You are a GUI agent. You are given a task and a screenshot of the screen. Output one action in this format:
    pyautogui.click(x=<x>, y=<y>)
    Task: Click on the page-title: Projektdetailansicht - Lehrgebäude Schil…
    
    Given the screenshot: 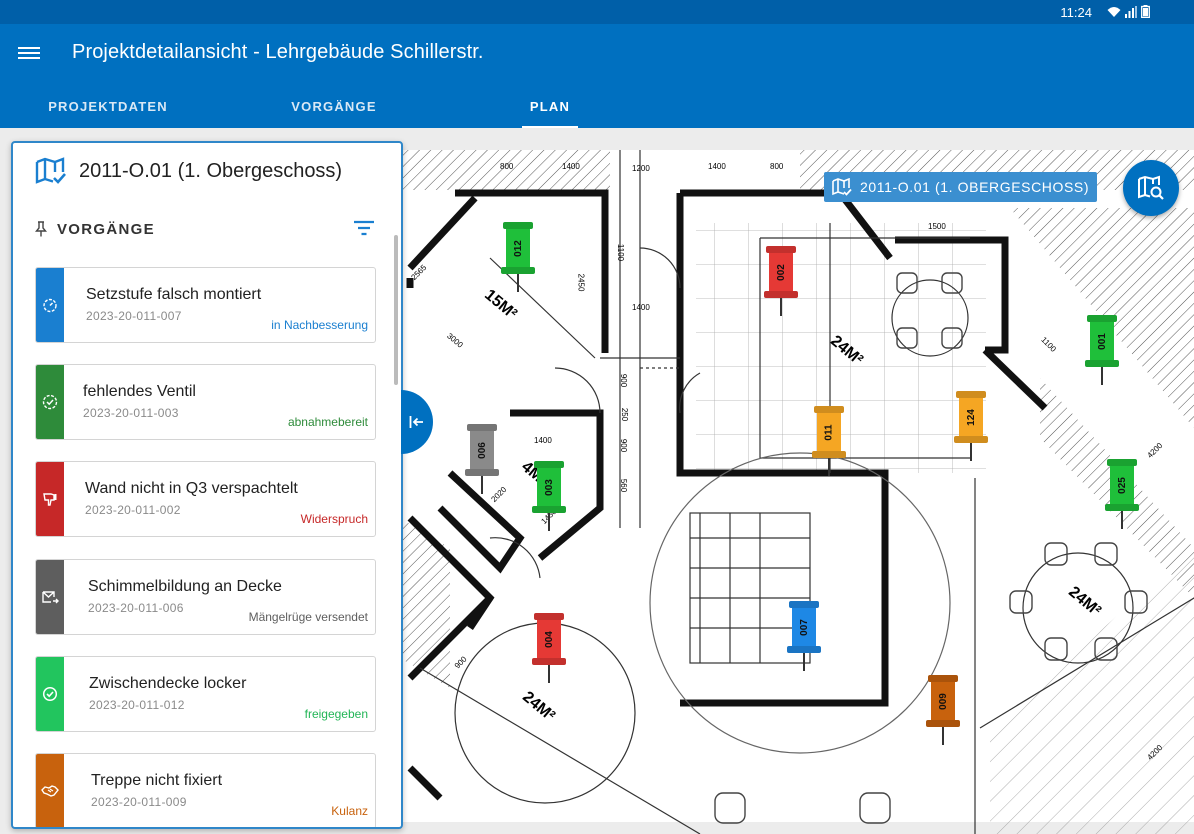 What is the action you would take?
    pyautogui.click(x=278, y=52)
    